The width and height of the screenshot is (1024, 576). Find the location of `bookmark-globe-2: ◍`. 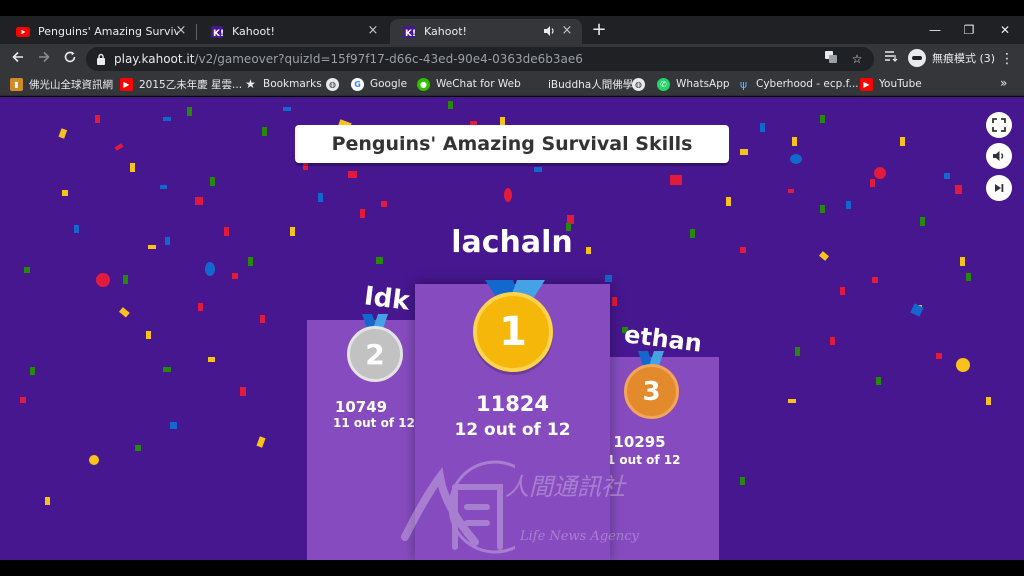

bookmark-globe-2: ◍ is located at coordinates (641, 84).